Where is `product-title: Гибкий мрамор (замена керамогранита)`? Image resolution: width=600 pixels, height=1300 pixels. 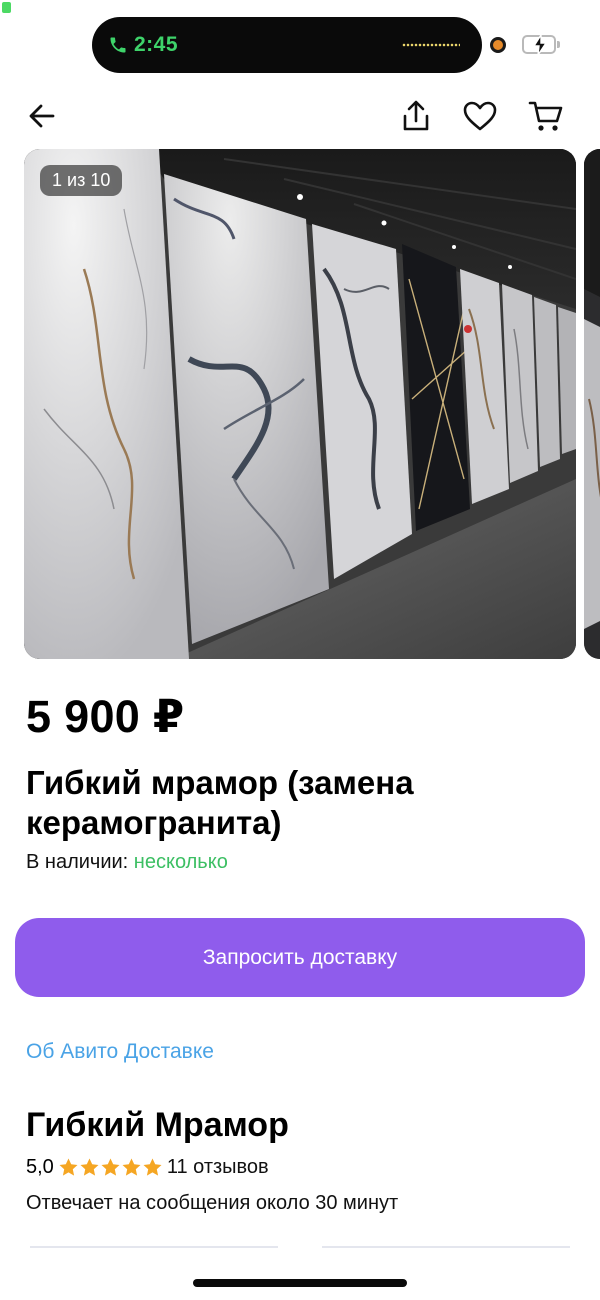
product-title: Гибкий мрамор (замена керамогранита) is located at coordinates (220, 802).